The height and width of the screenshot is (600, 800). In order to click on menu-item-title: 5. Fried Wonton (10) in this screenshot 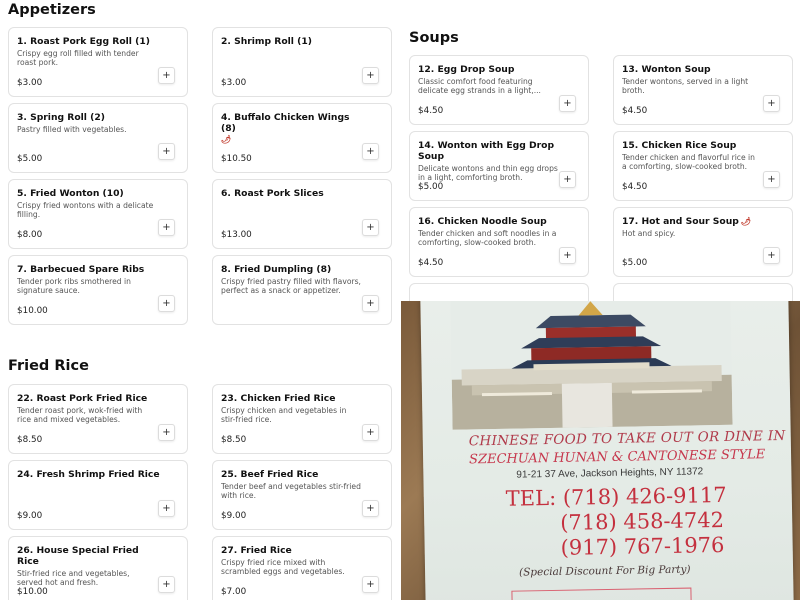, I will do `click(98, 193)`.